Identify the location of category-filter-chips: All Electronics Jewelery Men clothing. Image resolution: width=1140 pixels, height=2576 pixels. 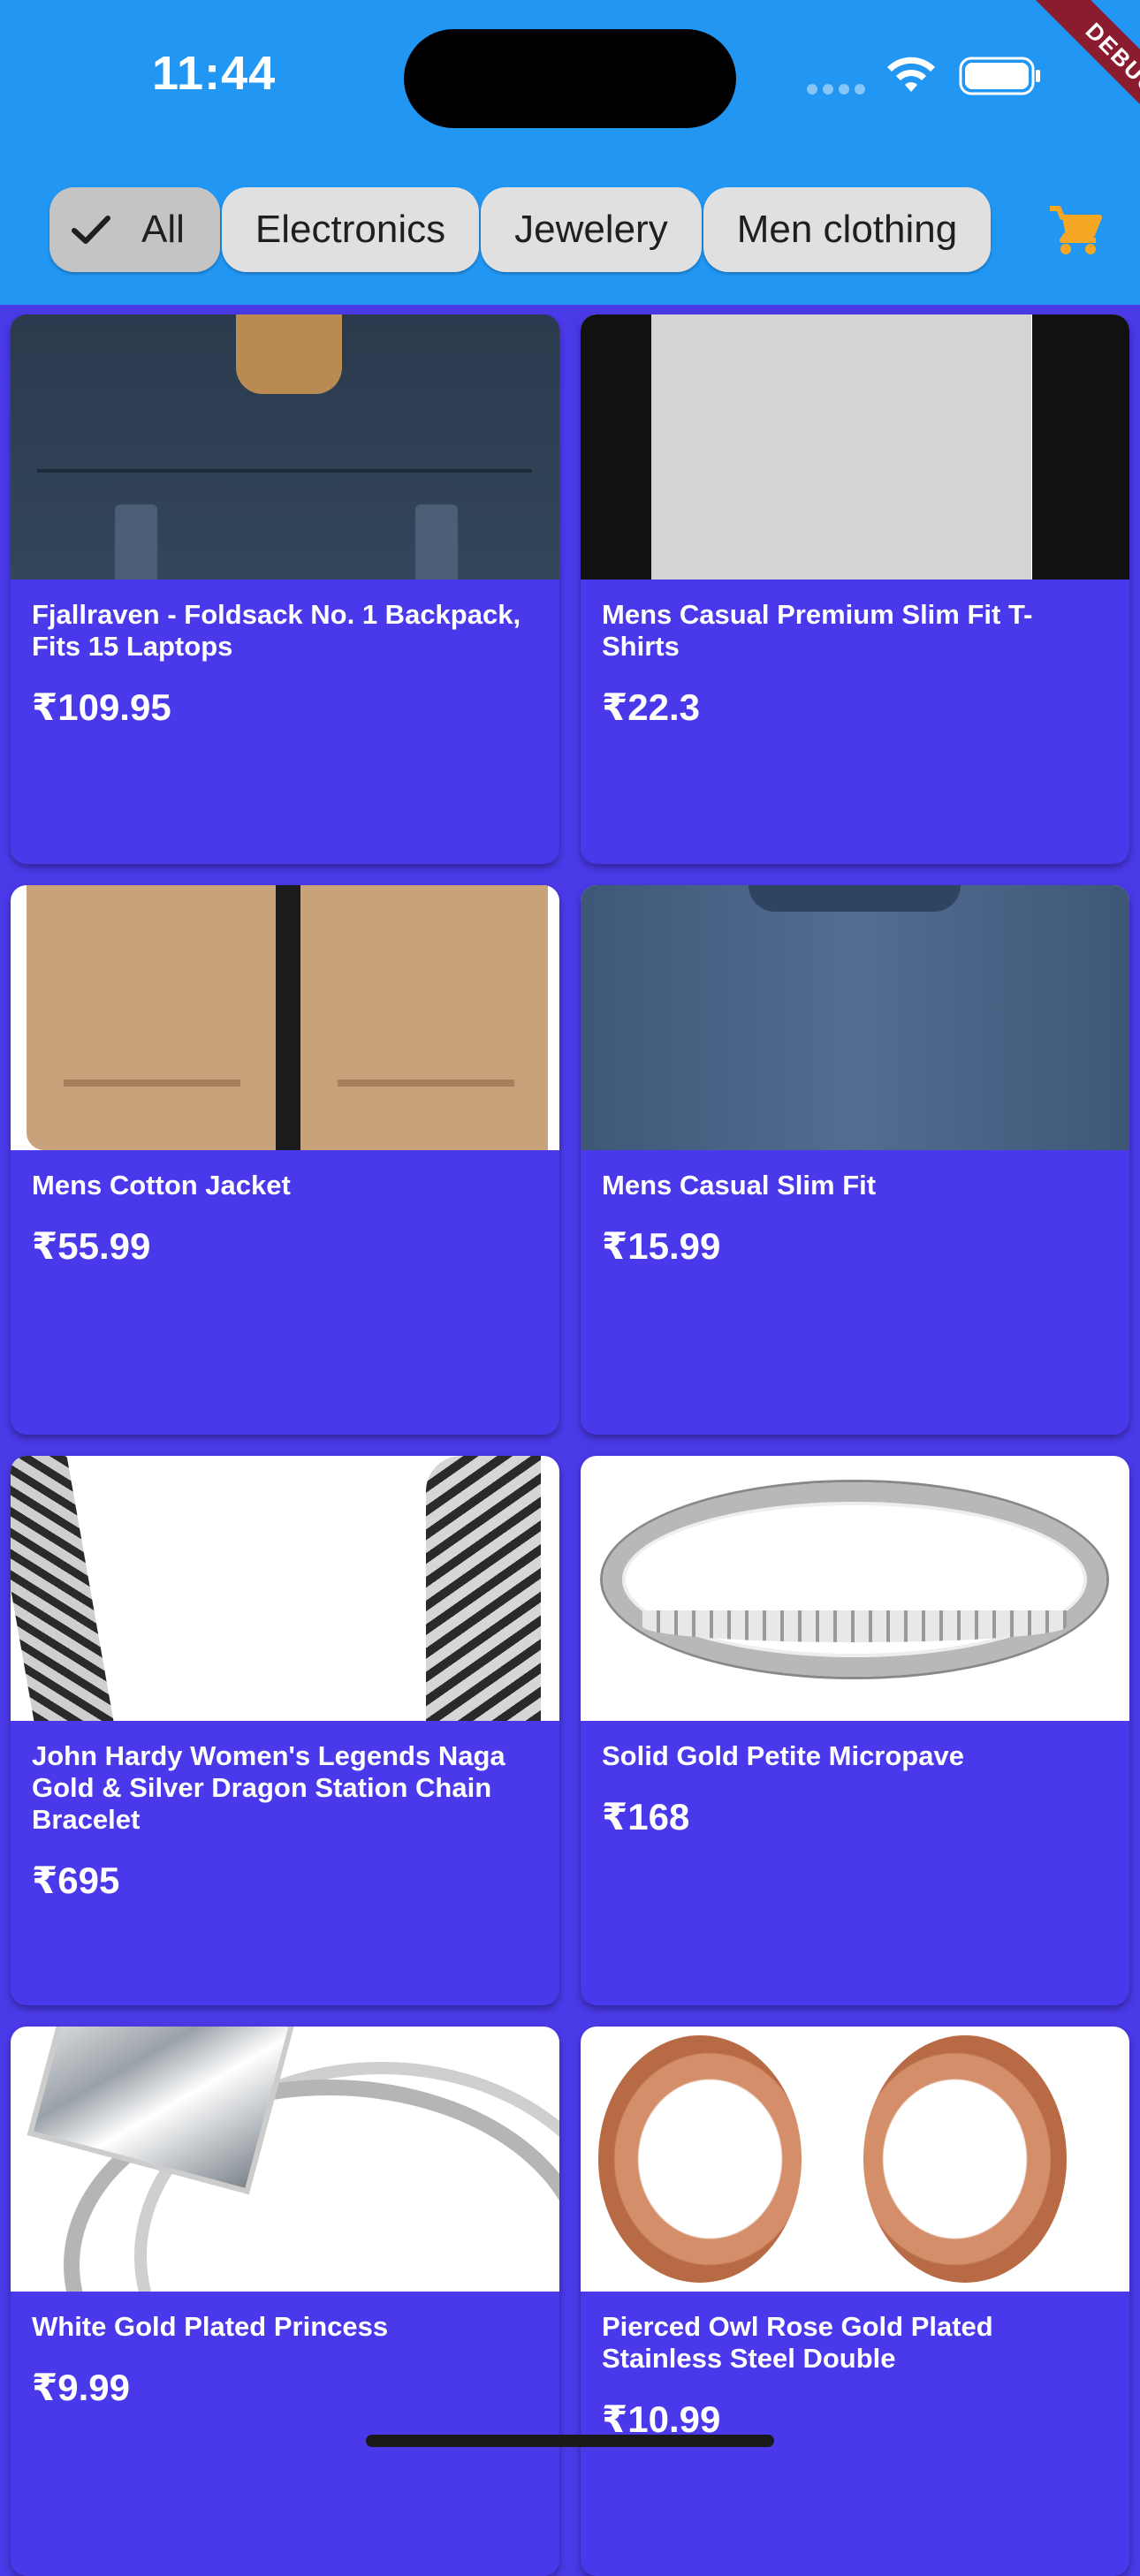
(520, 230).